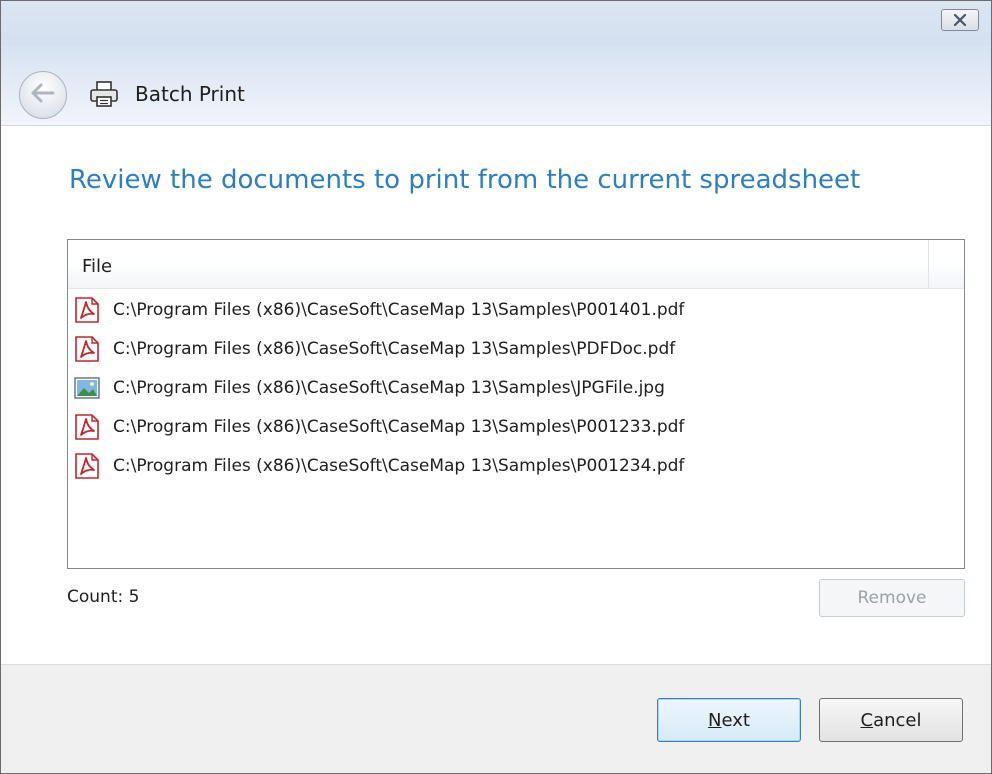 The width and height of the screenshot is (992, 774). Describe the element at coordinates (97, 266) in the screenshot. I see `column-header-file: File` at that location.